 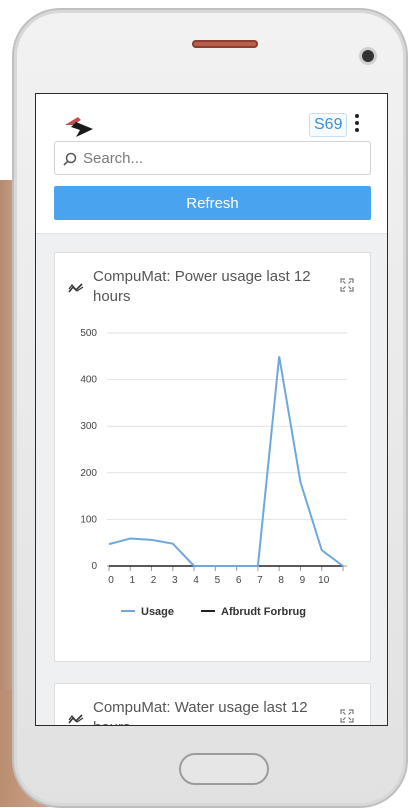 I want to click on x-tick-label: 5, so click(x=218, y=580).